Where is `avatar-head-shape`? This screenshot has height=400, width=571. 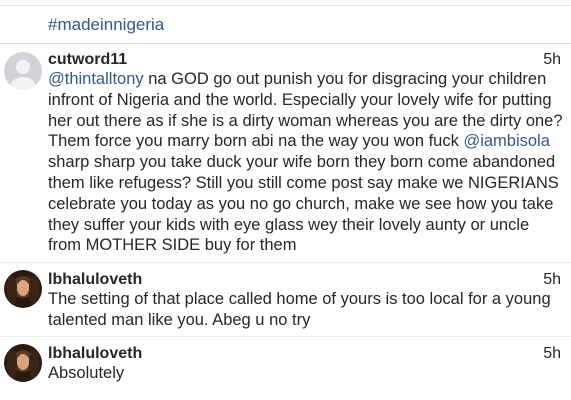
avatar-head-shape is located at coordinates (23, 67).